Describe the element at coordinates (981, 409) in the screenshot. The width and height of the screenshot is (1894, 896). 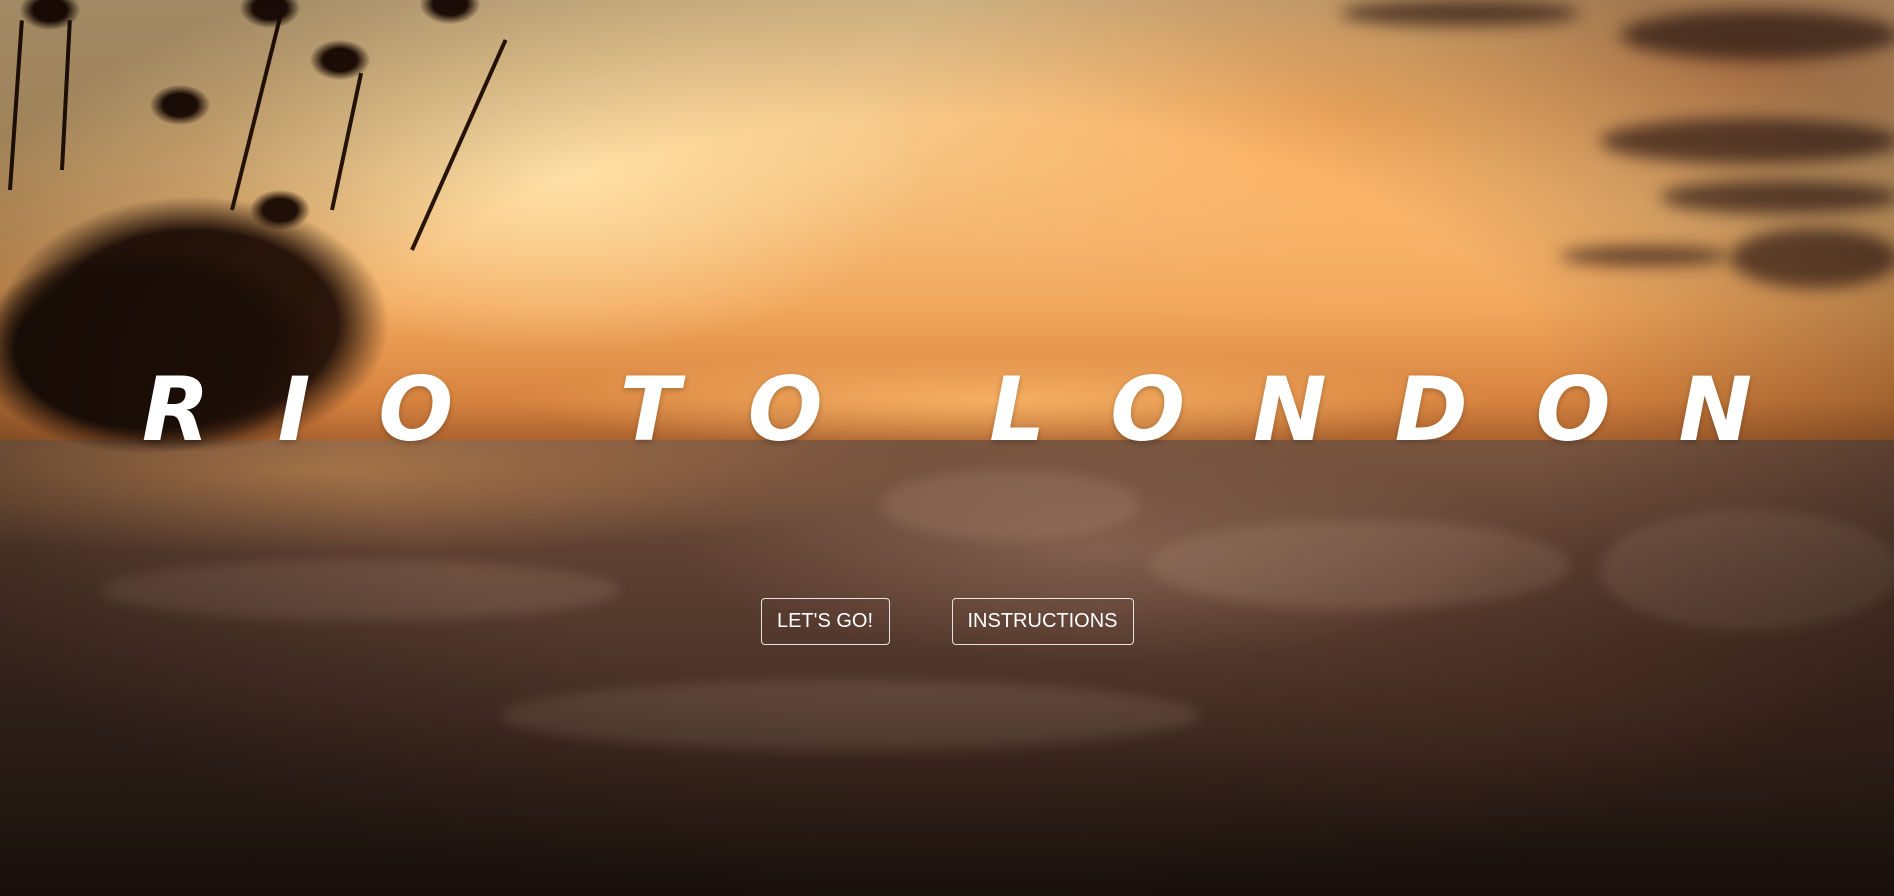
I see `page-title: RIO TO LONDON` at that location.